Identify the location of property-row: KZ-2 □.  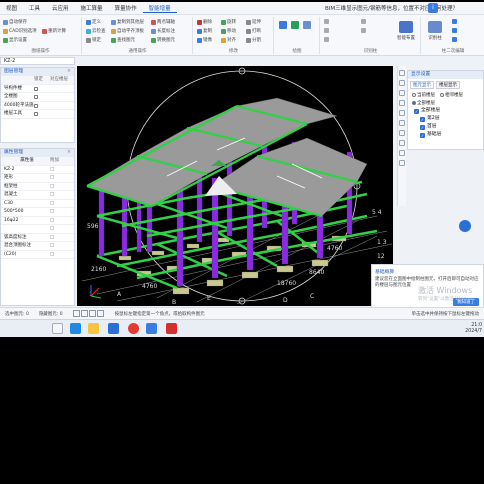
(37, 170).